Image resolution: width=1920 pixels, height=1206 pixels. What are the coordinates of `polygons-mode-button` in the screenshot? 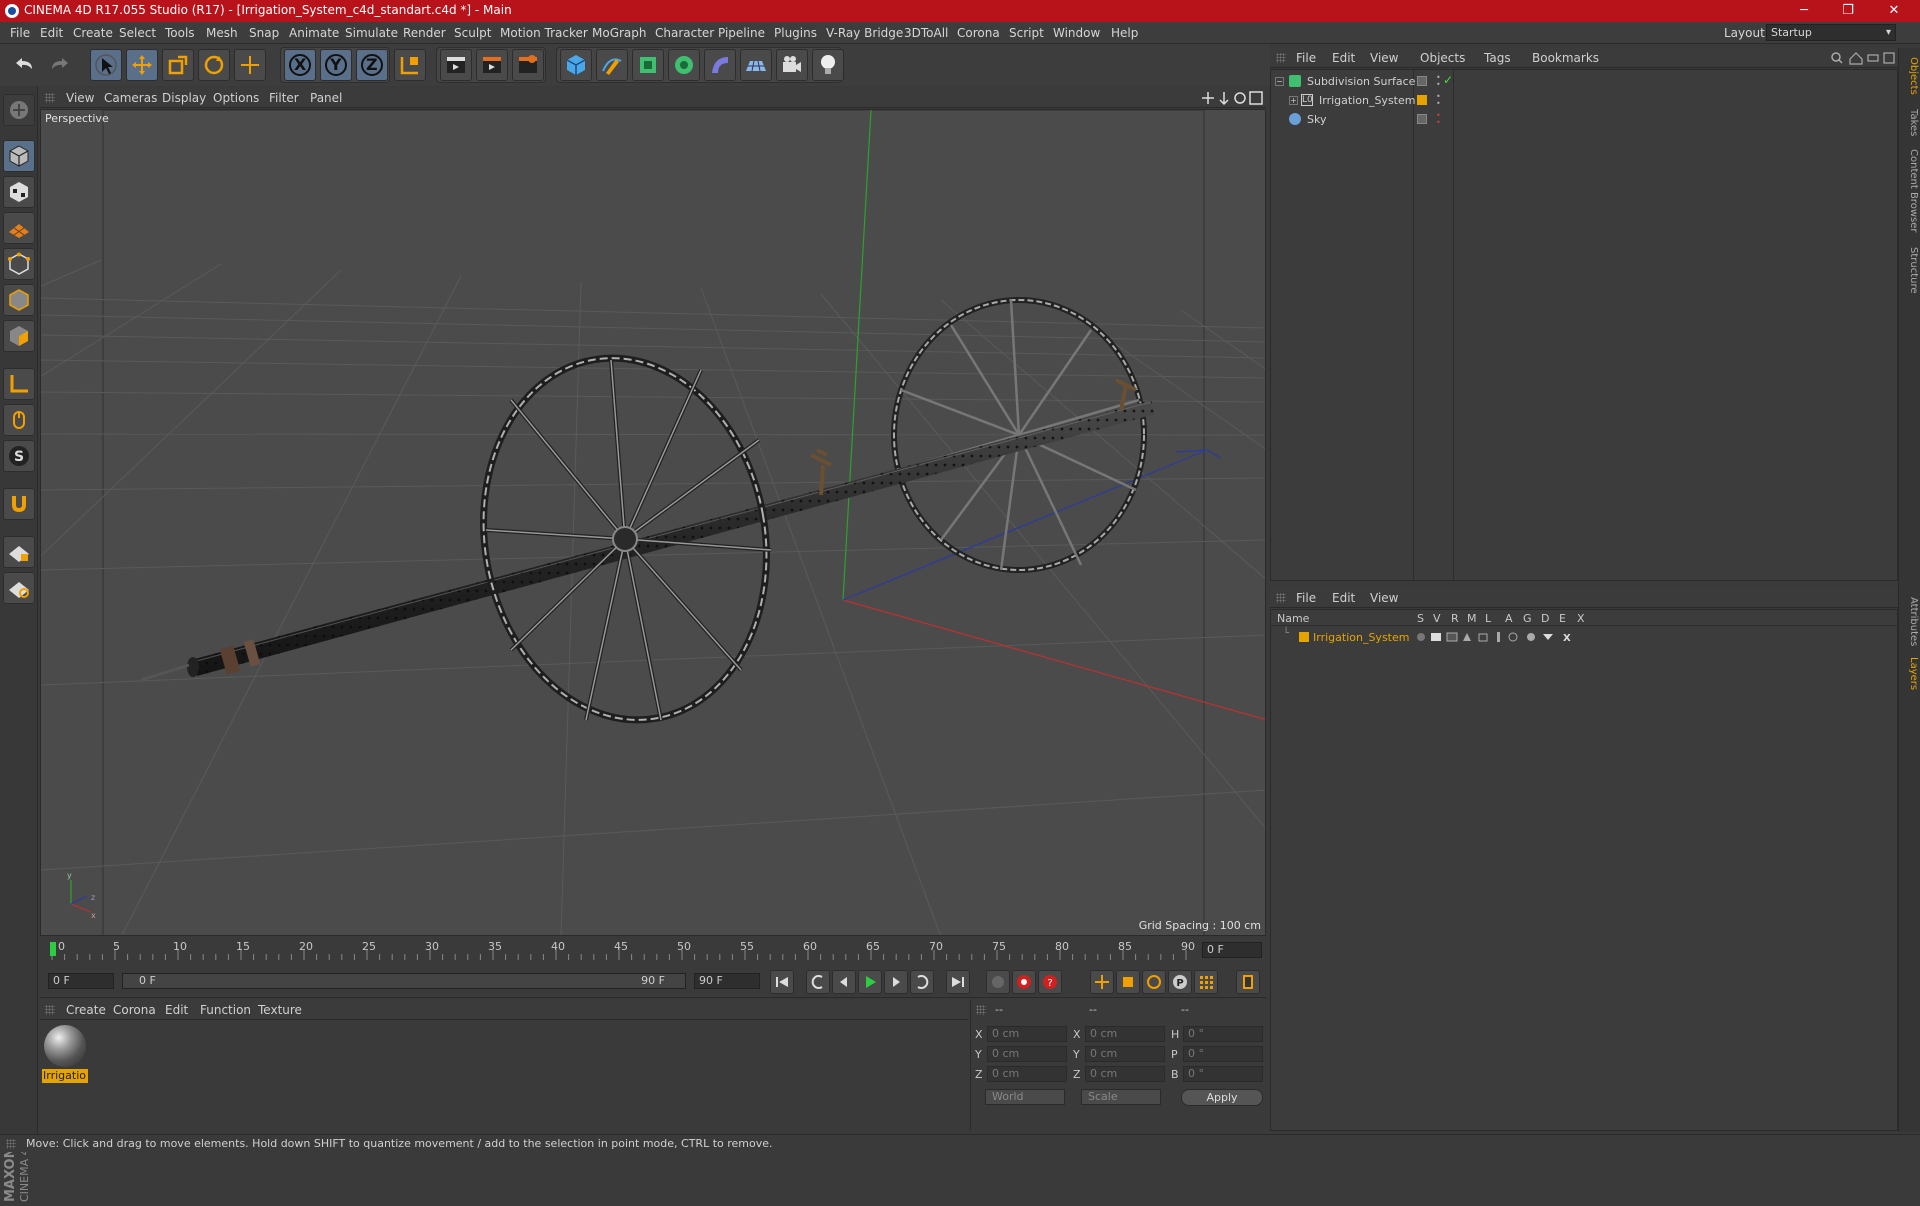 It's located at (19, 336).